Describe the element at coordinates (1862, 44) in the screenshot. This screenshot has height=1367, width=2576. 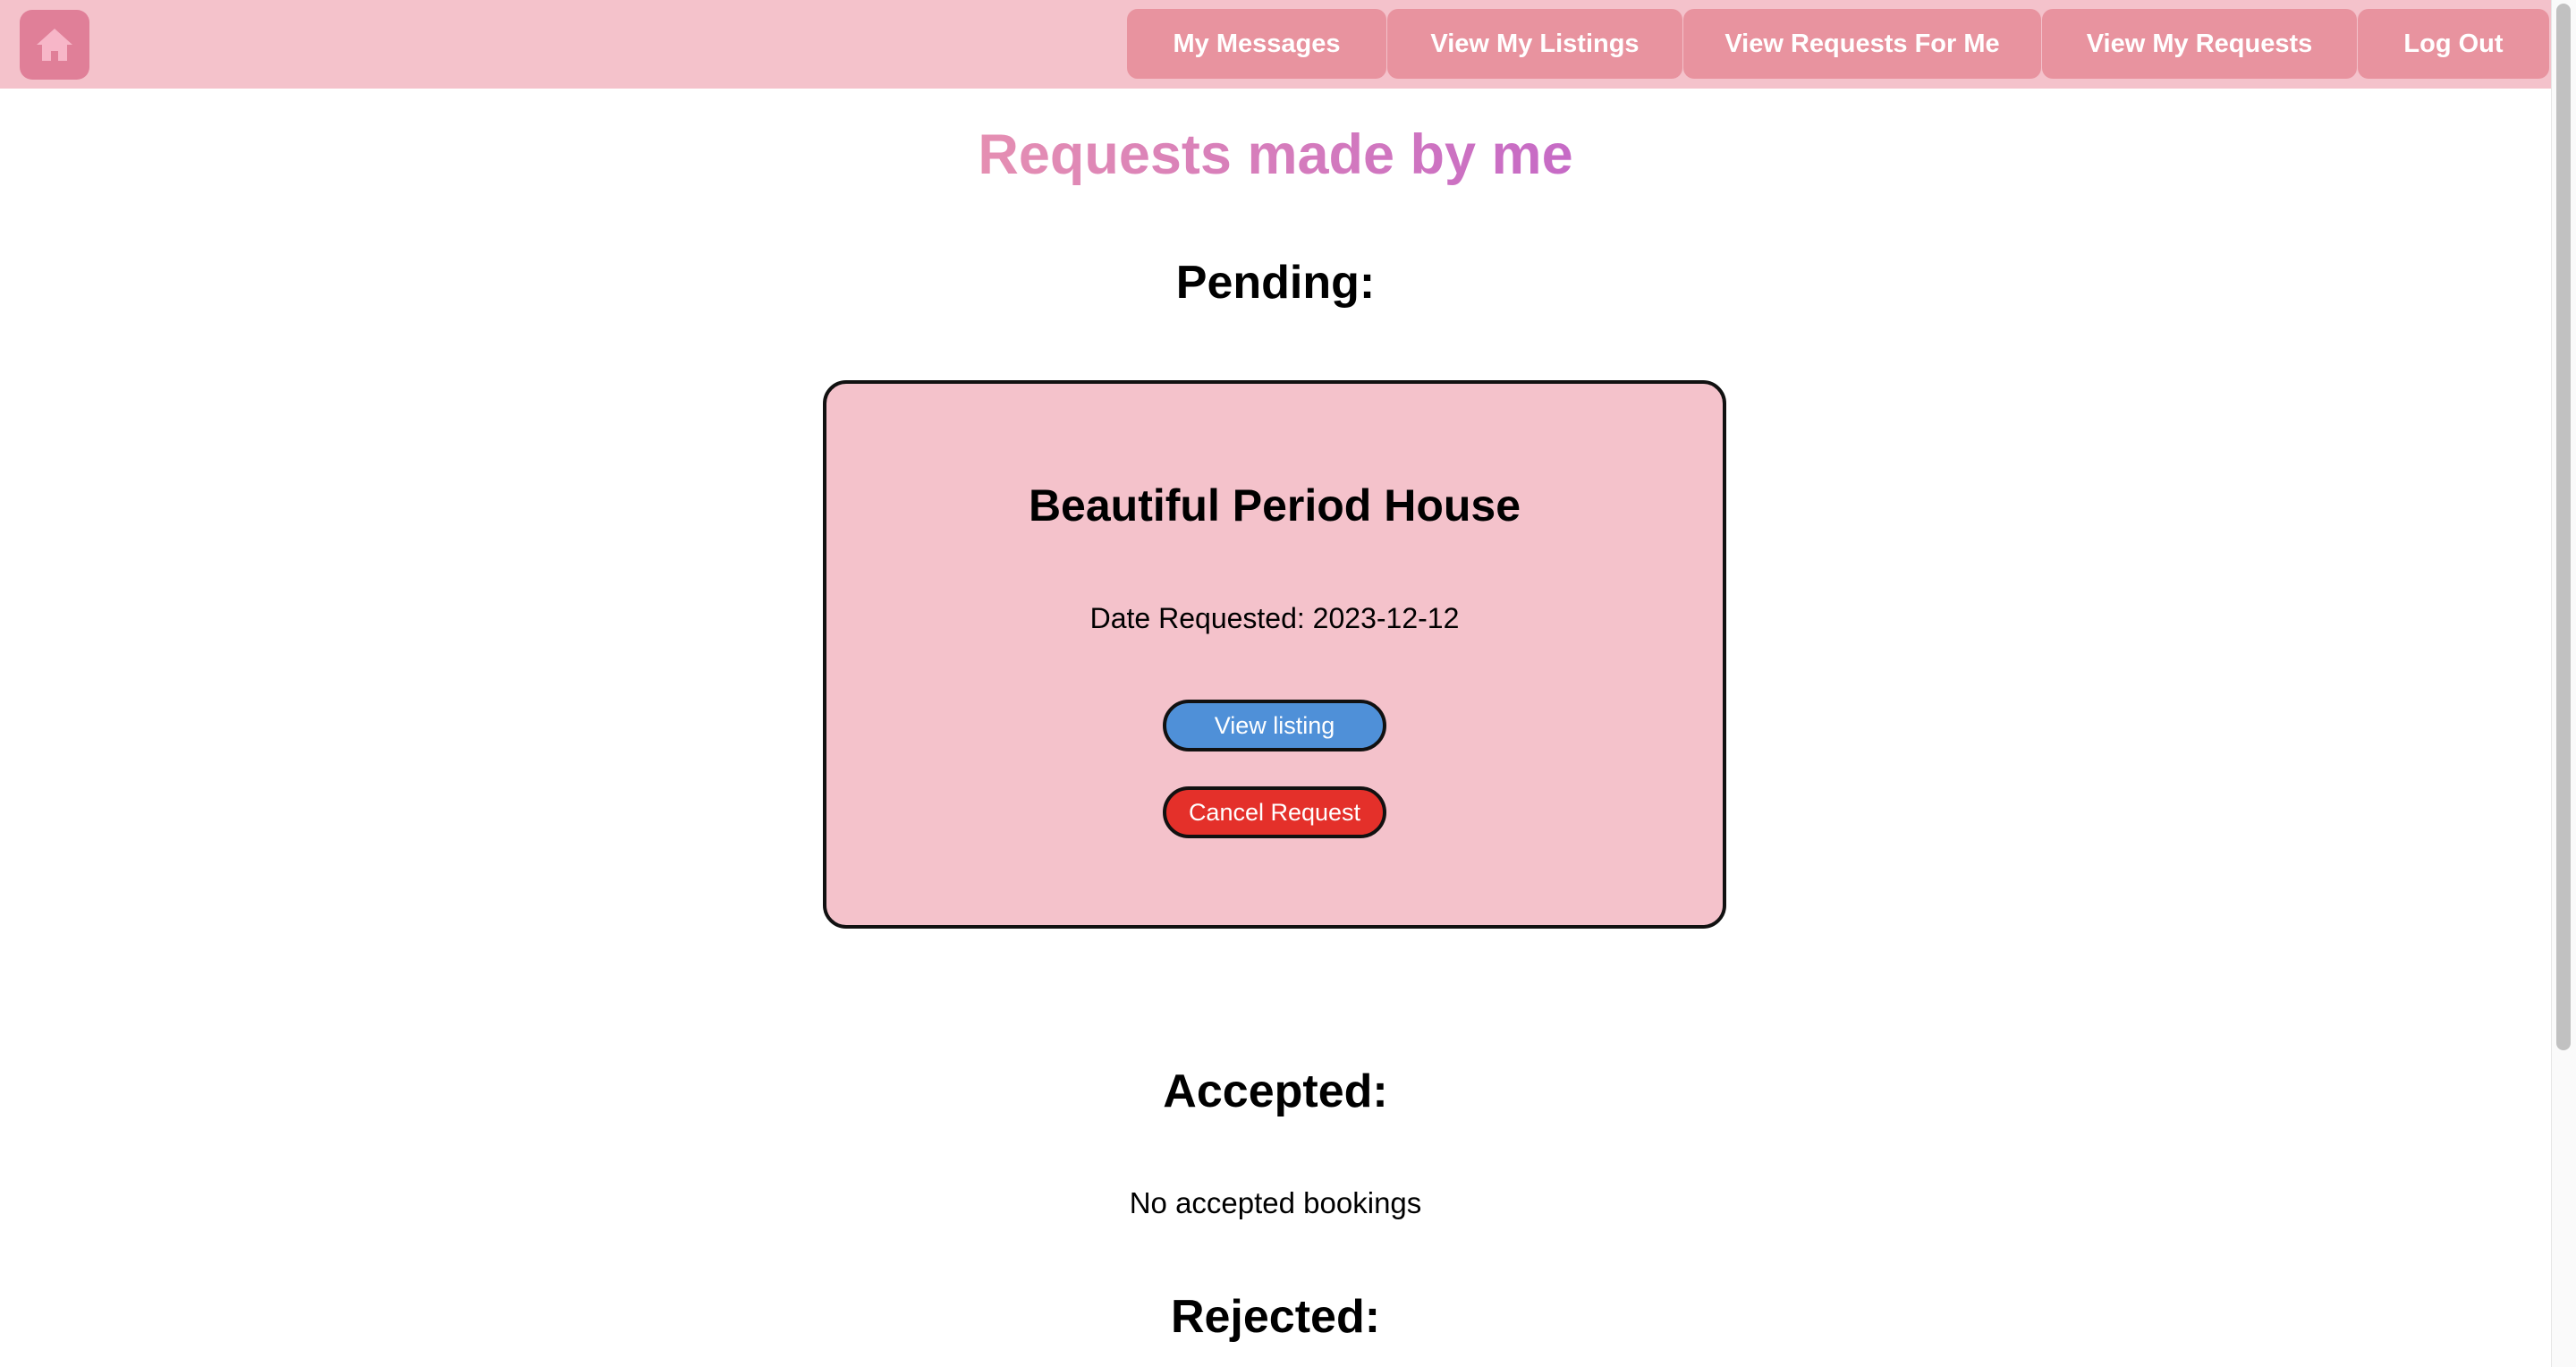
I see `nav-view-requests-for-me-button: View Requests For Me` at that location.